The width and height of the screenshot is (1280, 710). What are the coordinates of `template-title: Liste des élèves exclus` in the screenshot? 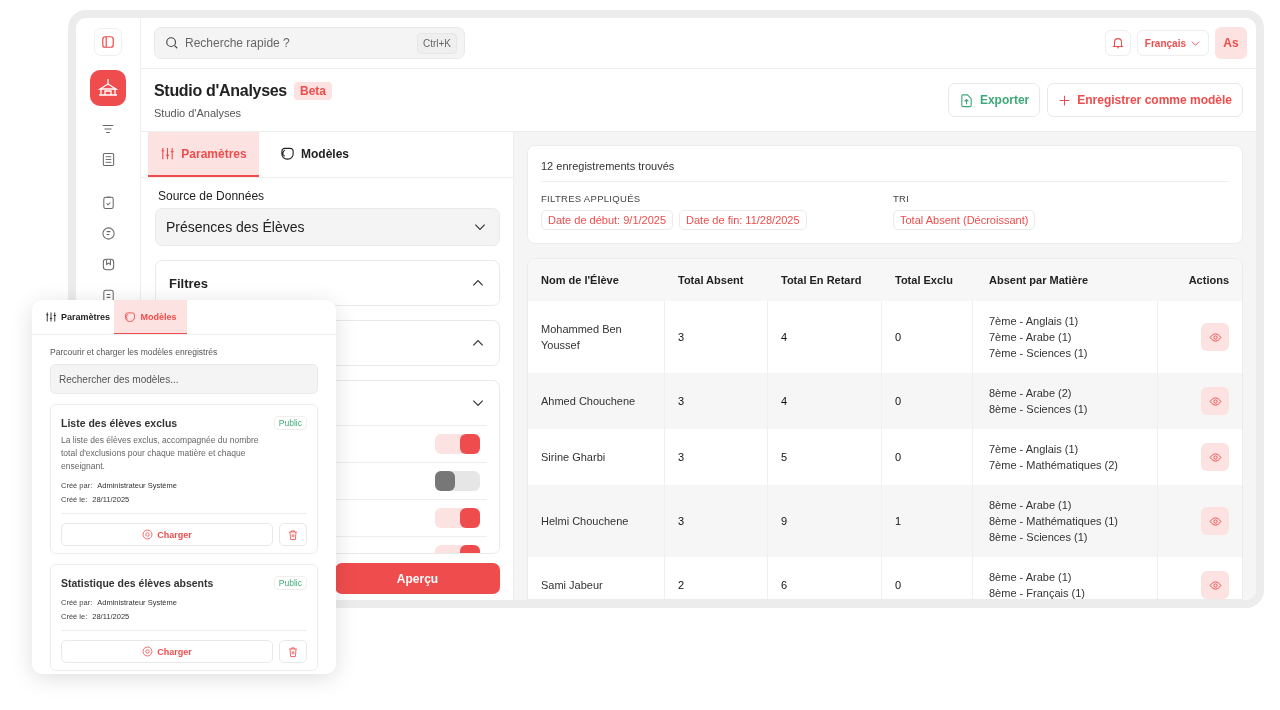 It's located at (119, 423).